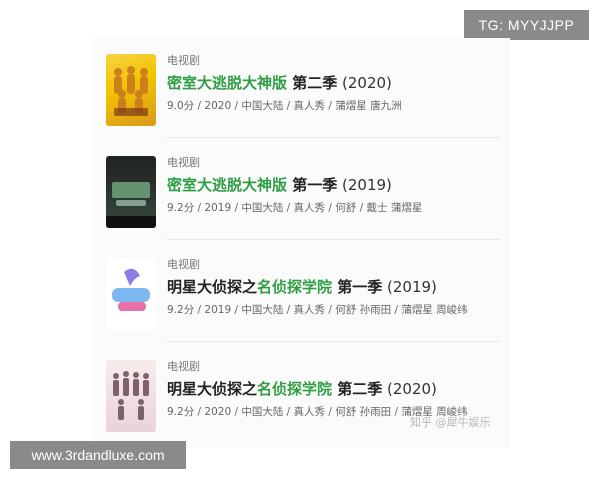  Describe the element at coordinates (295, 208) in the screenshot. I see `result-info: 9.2分 / 2019 / 中国大陆 / 真人秀 / 何舒 / 戴士 蒲熠星` at that location.